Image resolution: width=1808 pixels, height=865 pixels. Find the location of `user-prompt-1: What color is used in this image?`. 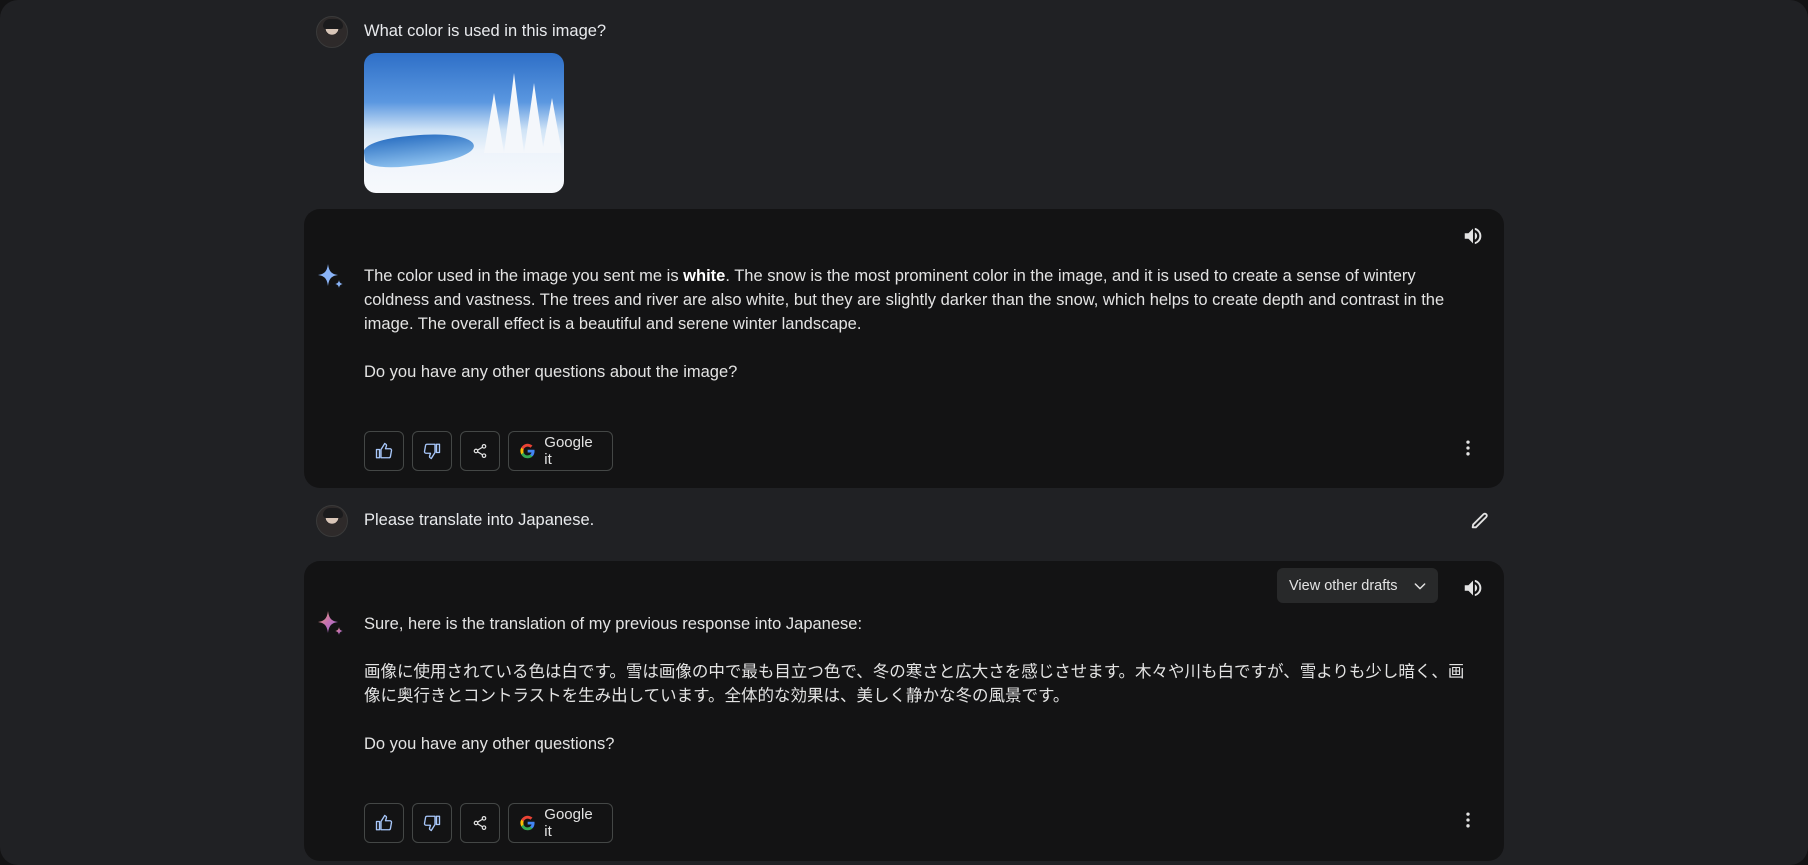

user-prompt-1: What color is used in this image? is located at coordinates (485, 31).